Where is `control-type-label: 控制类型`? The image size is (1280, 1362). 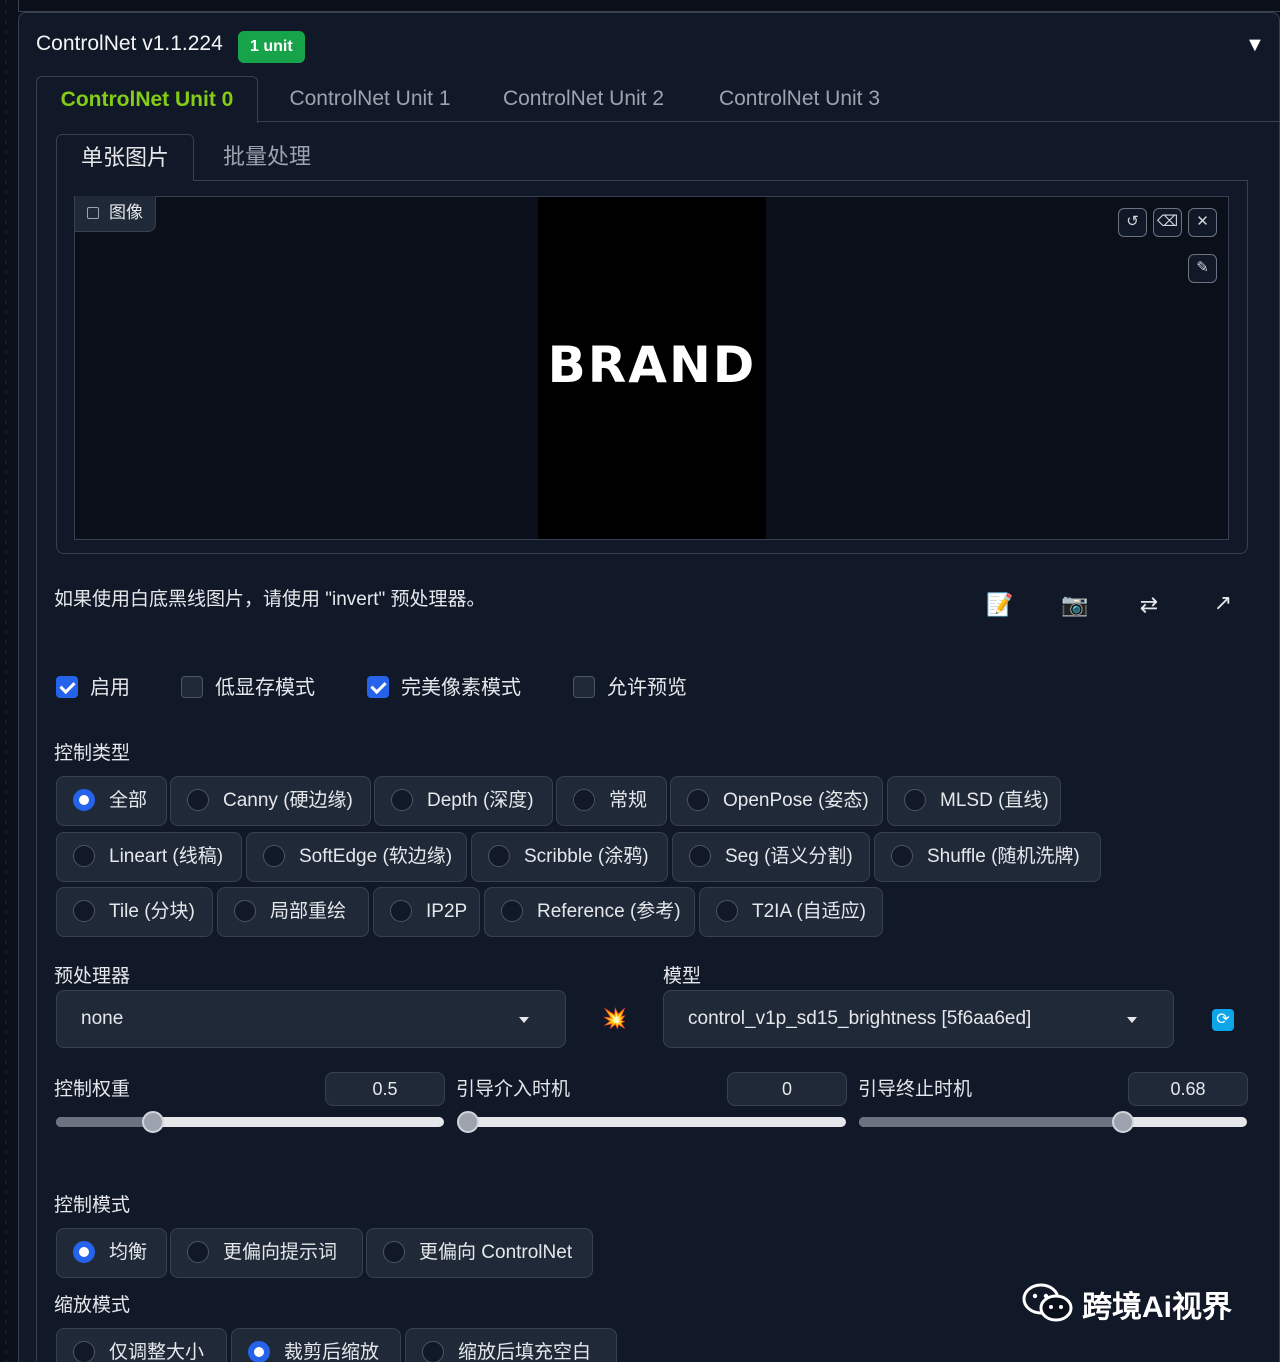 control-type-label: 控制类型 is located at coordinates (92, 753).